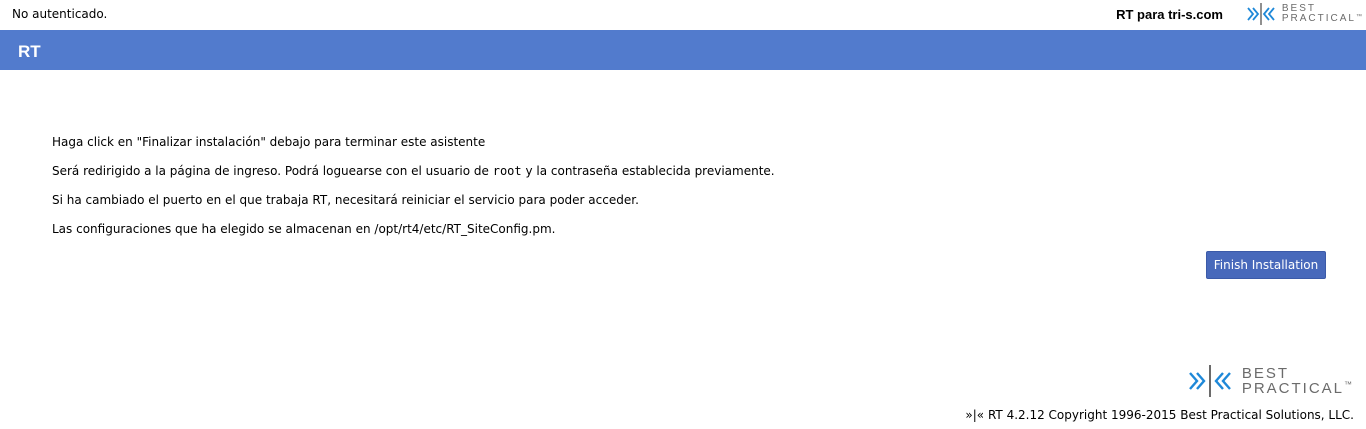 The height and width of the screenshot is (429, 1366). Describe the element at coordinates (1169, 14) in the screenshot. I see `site-name: RT para tri-s.com` at that location.